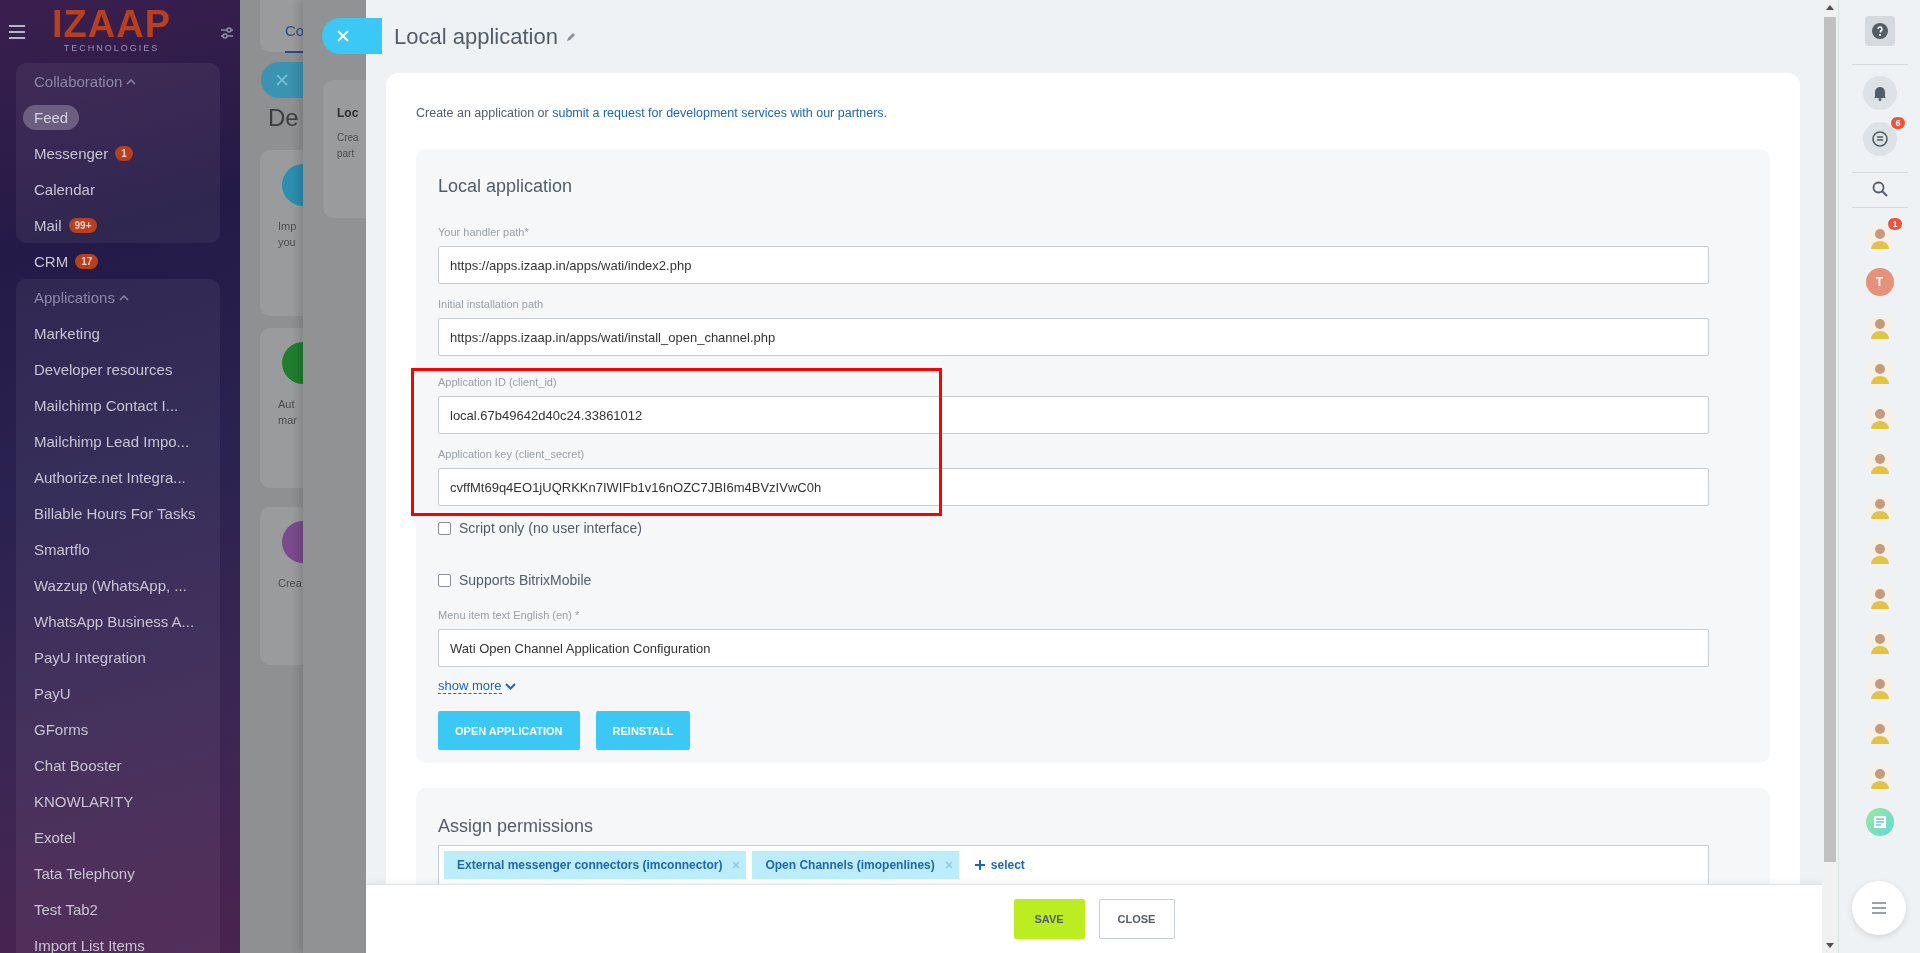  Describe the element at coordinates (51, 261) in the screenshot. I see `menu-item: CRM` at that location.